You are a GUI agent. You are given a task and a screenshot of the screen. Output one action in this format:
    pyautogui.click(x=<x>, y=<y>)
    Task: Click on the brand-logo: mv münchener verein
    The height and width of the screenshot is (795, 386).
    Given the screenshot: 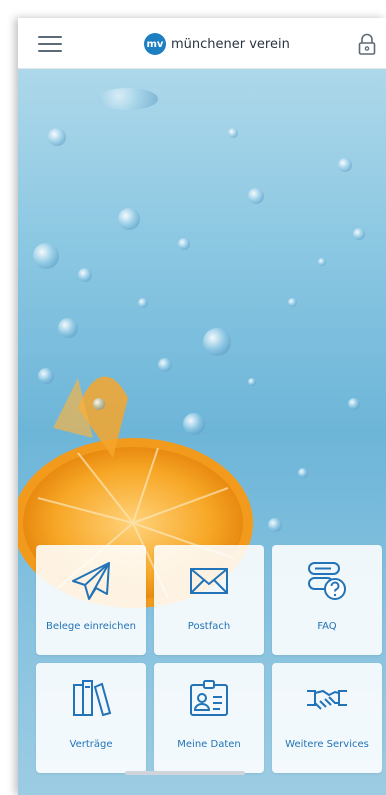 What is the action you would take?
    pyautogui.click(x=217, y=44)
    